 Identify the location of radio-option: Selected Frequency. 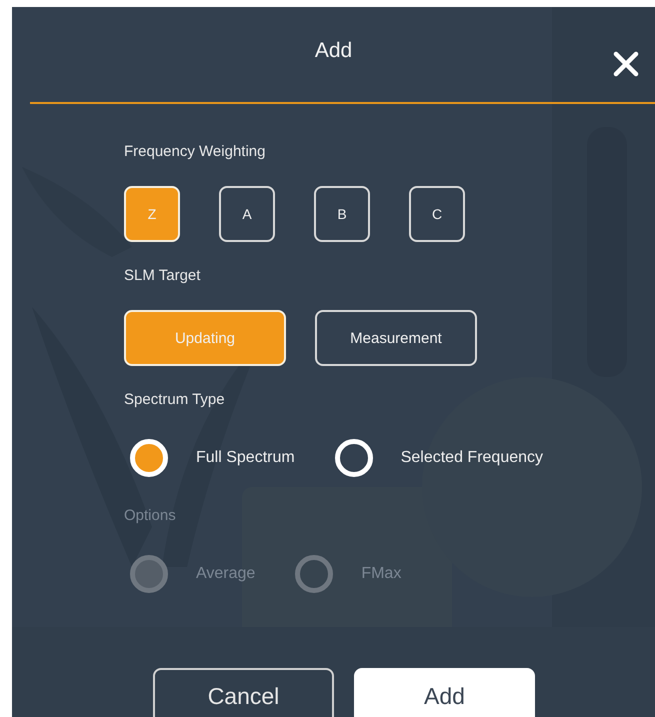
(439, 458).